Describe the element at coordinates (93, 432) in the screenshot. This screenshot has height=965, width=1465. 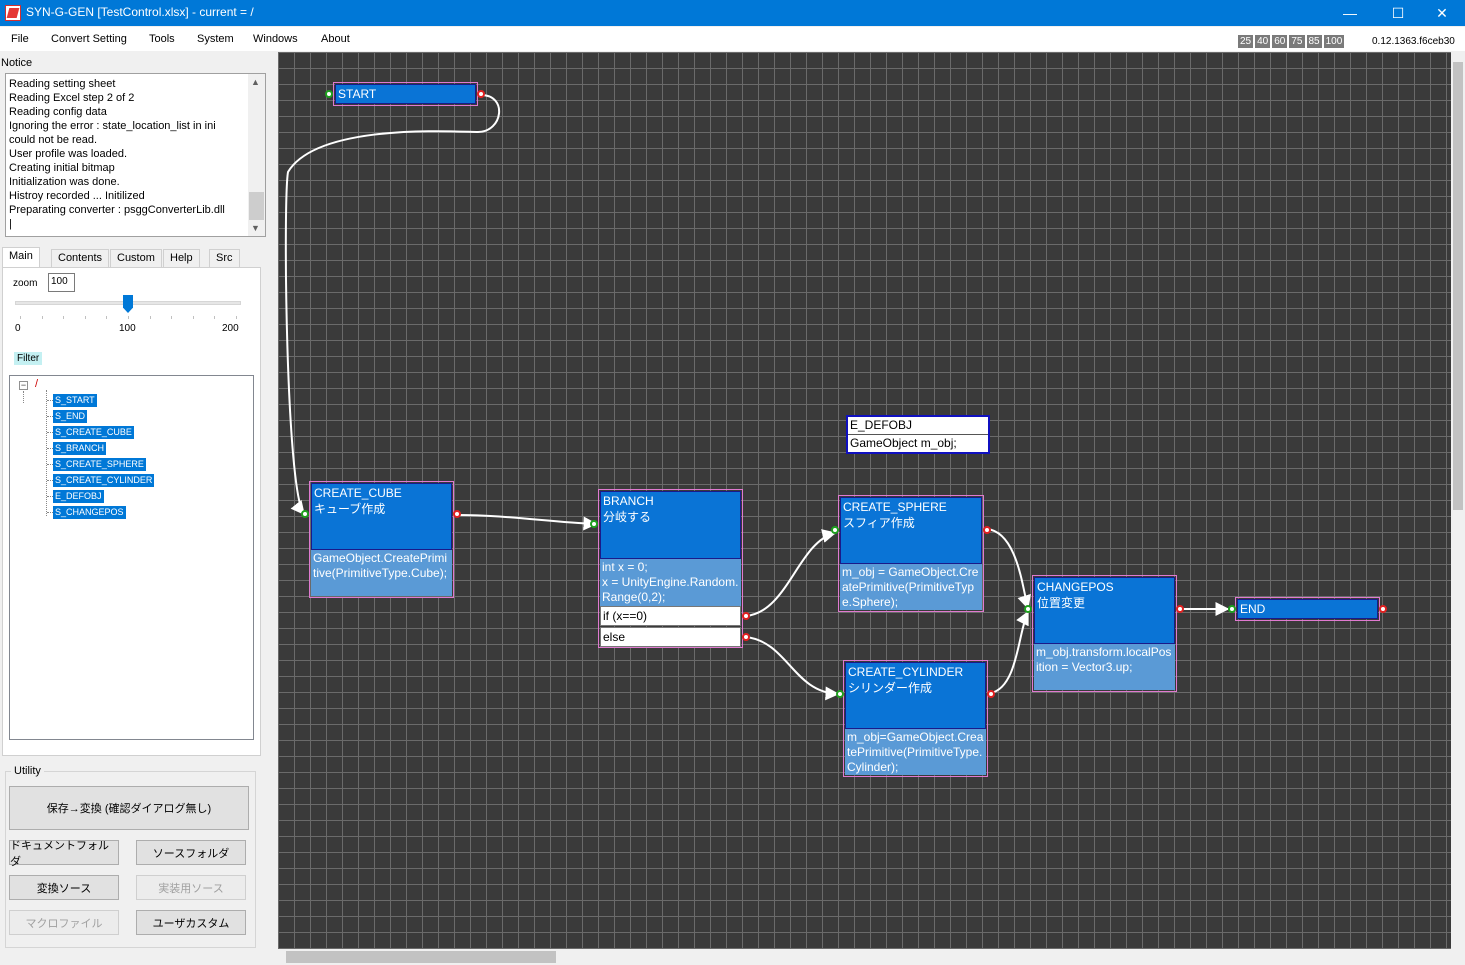
I see `tree-item-s-create-cube: S_CREATE_CUBE` at that location.